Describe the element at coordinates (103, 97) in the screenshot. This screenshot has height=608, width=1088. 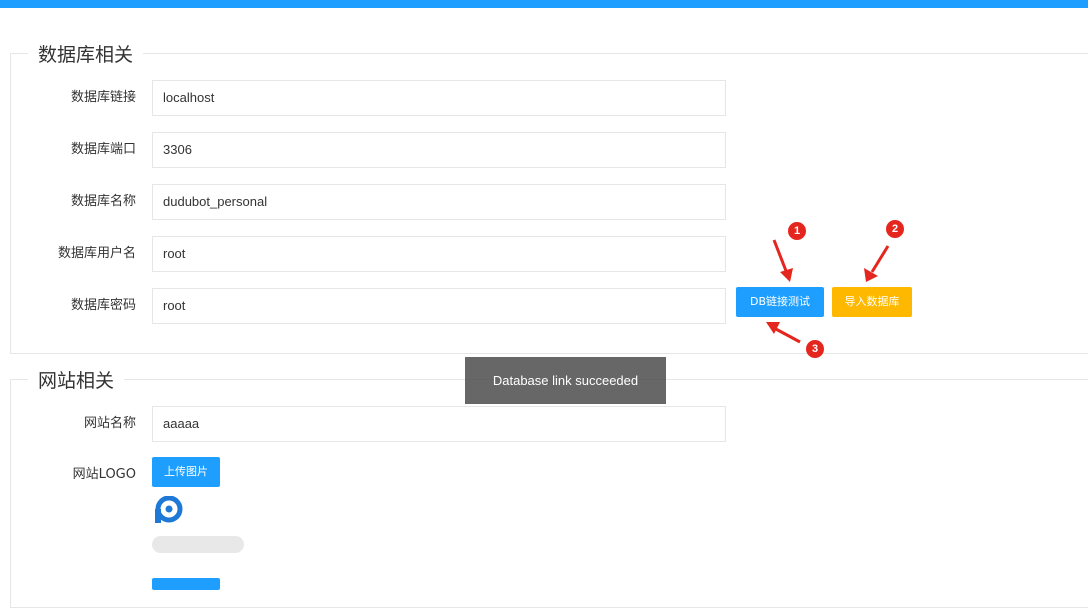
I see `db-host-label: 数据库链接` at that location.